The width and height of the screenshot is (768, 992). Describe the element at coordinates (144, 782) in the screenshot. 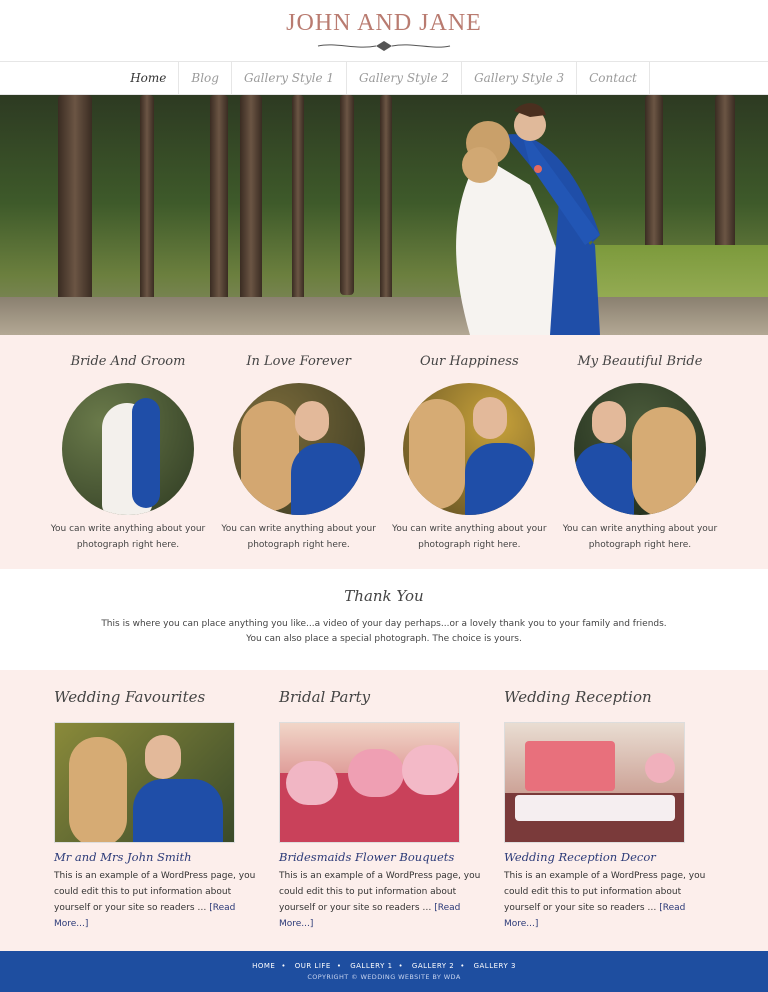

I see `feature-image-wedding-favourites` at that location.